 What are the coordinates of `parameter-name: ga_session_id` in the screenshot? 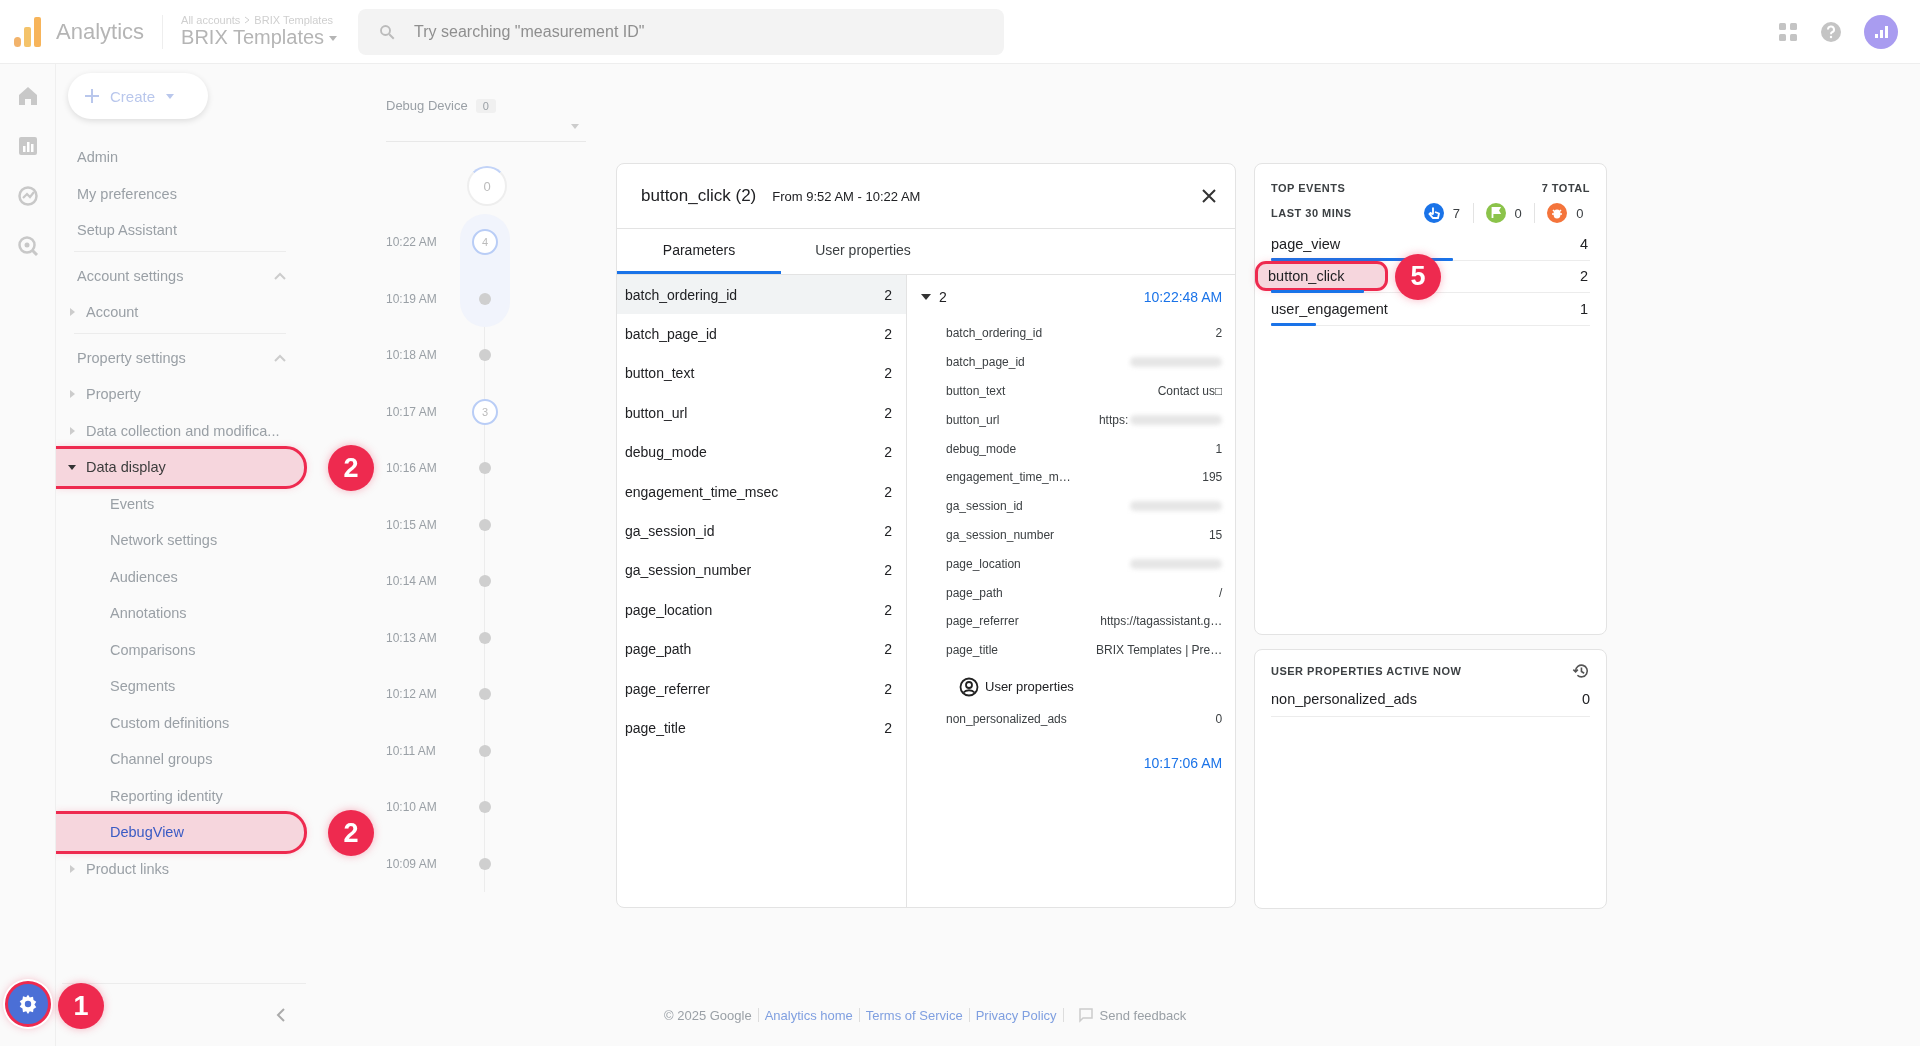 It's located at (985, 506).